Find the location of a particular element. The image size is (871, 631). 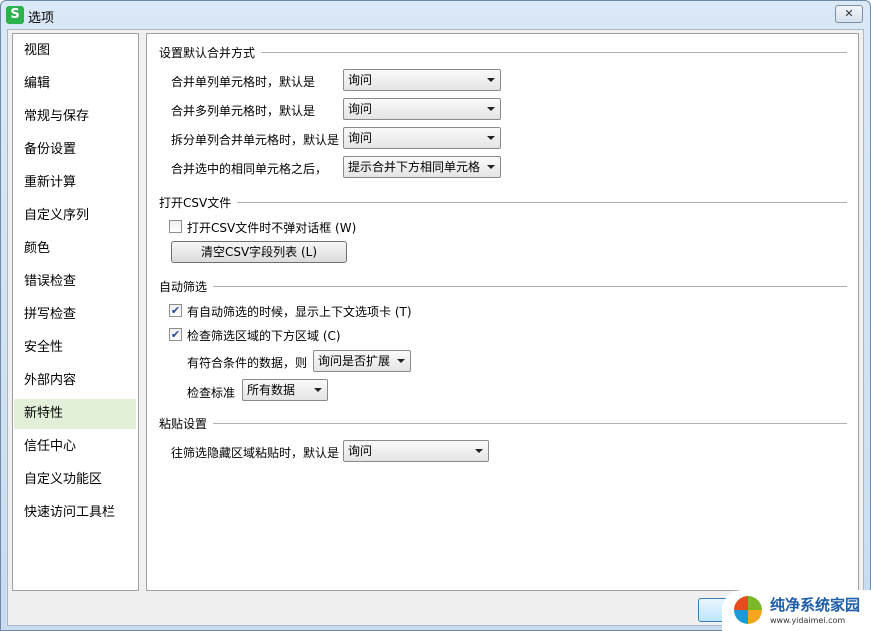

sidebar-item: 备份设置 is located at coordinates (75, 150).